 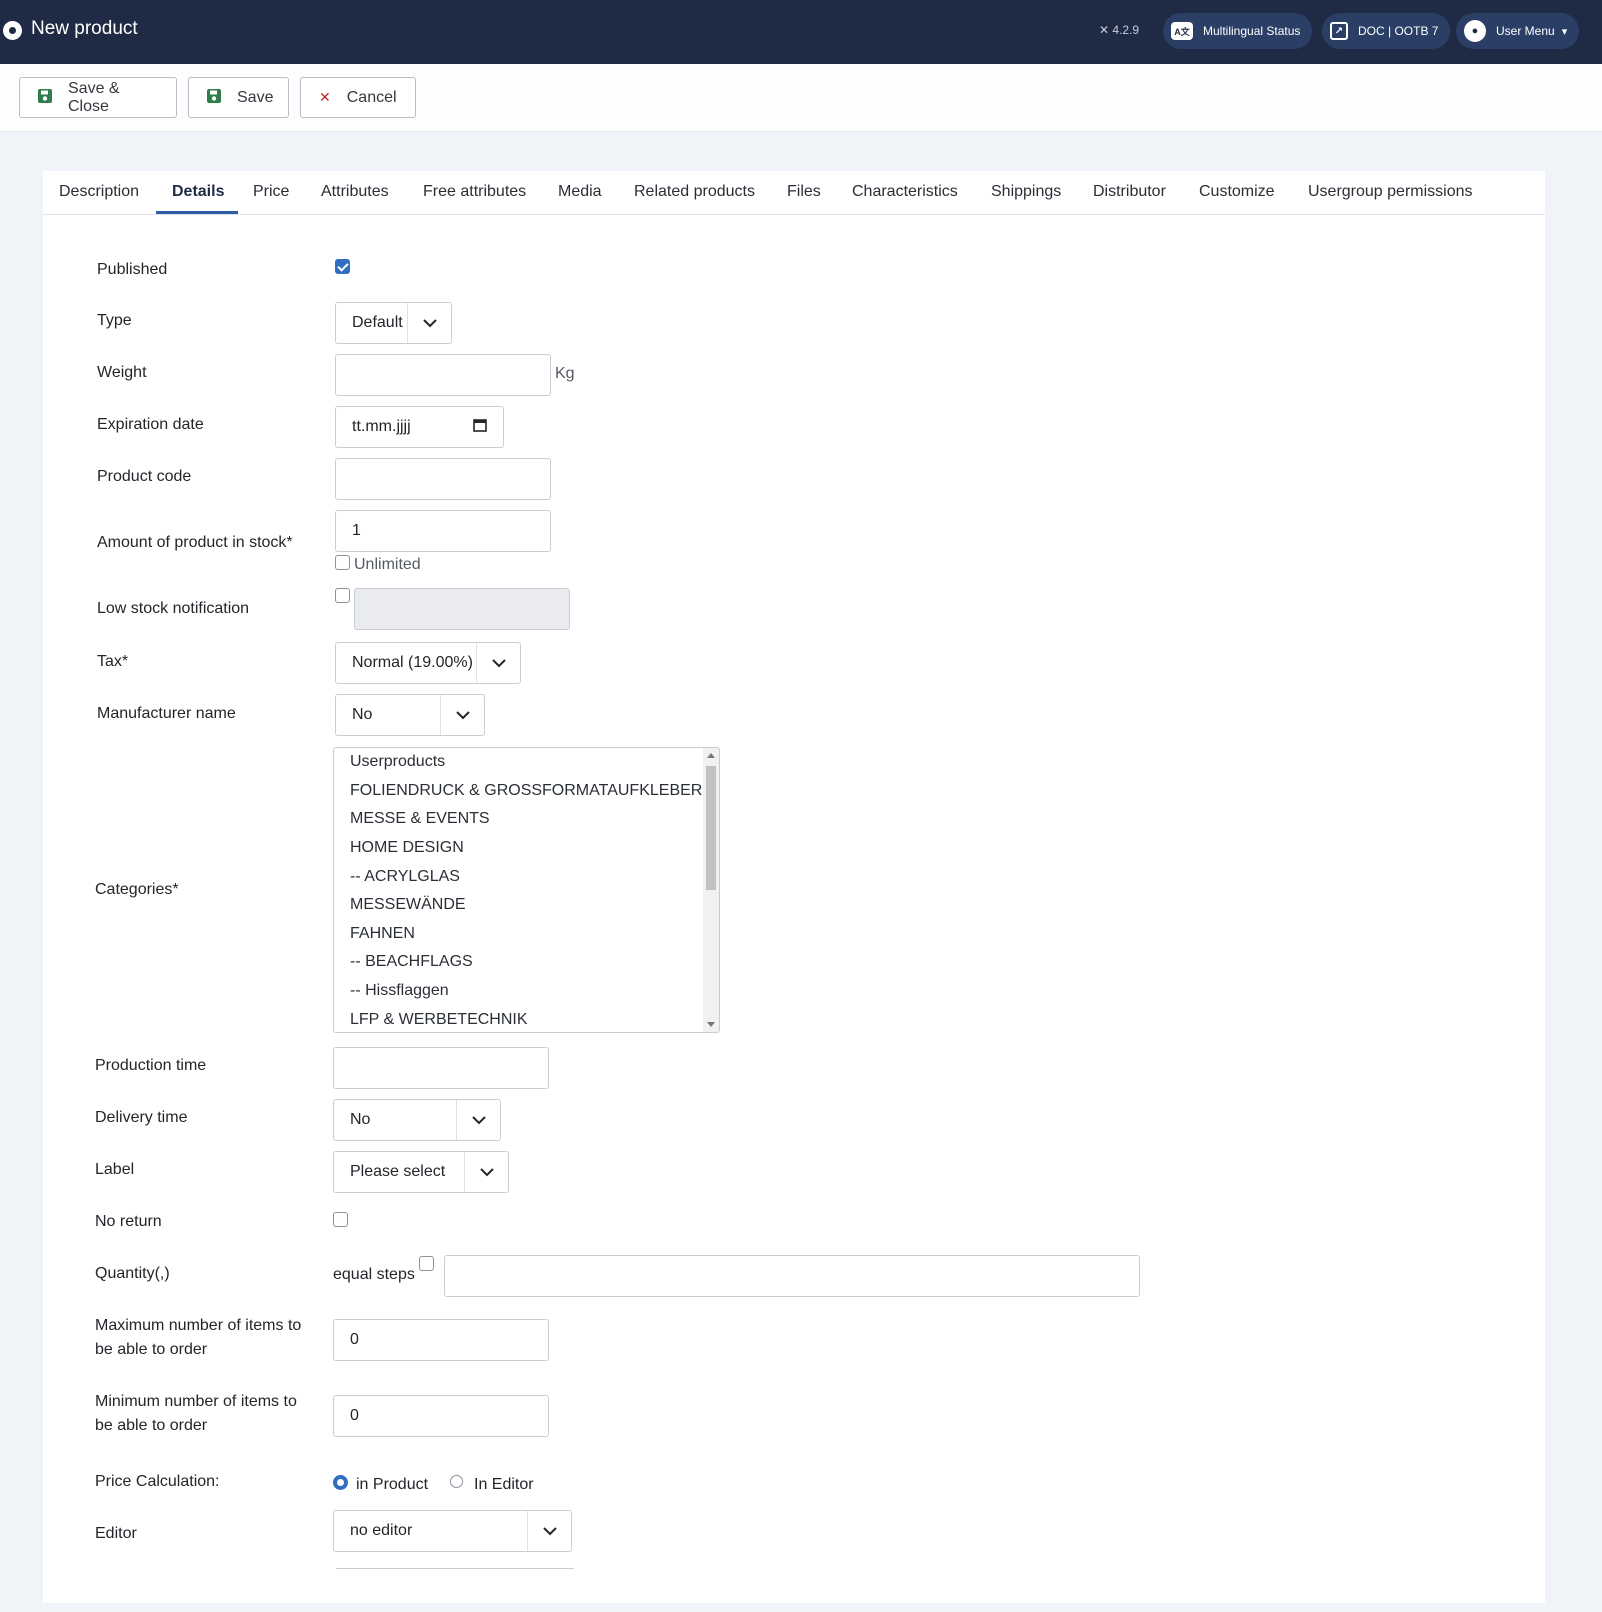 I want to click on manufacturer-label: Manufacturer name, so click(x=166, y=713).